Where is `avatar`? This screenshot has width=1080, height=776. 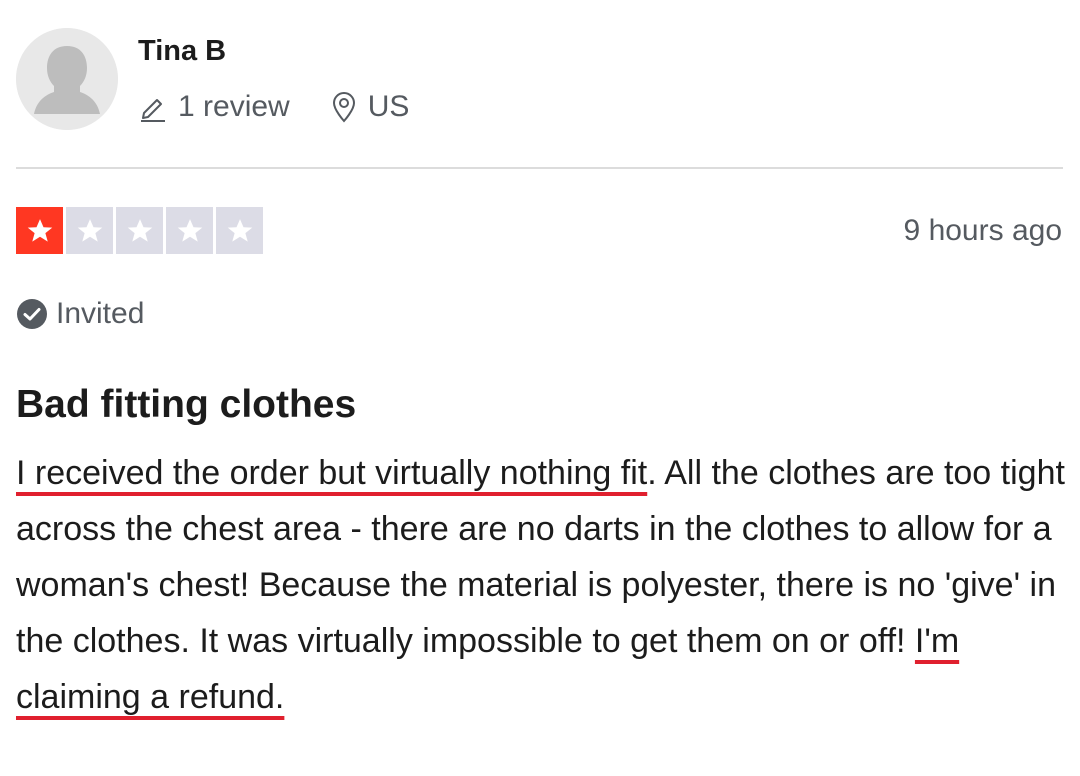
avatar is located at coordinates (67, 79).